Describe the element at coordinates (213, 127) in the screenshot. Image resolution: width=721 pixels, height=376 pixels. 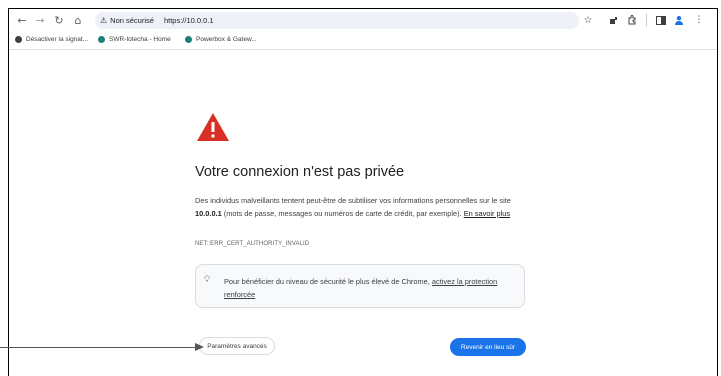
I see `warning-triangle-icon` at that location.